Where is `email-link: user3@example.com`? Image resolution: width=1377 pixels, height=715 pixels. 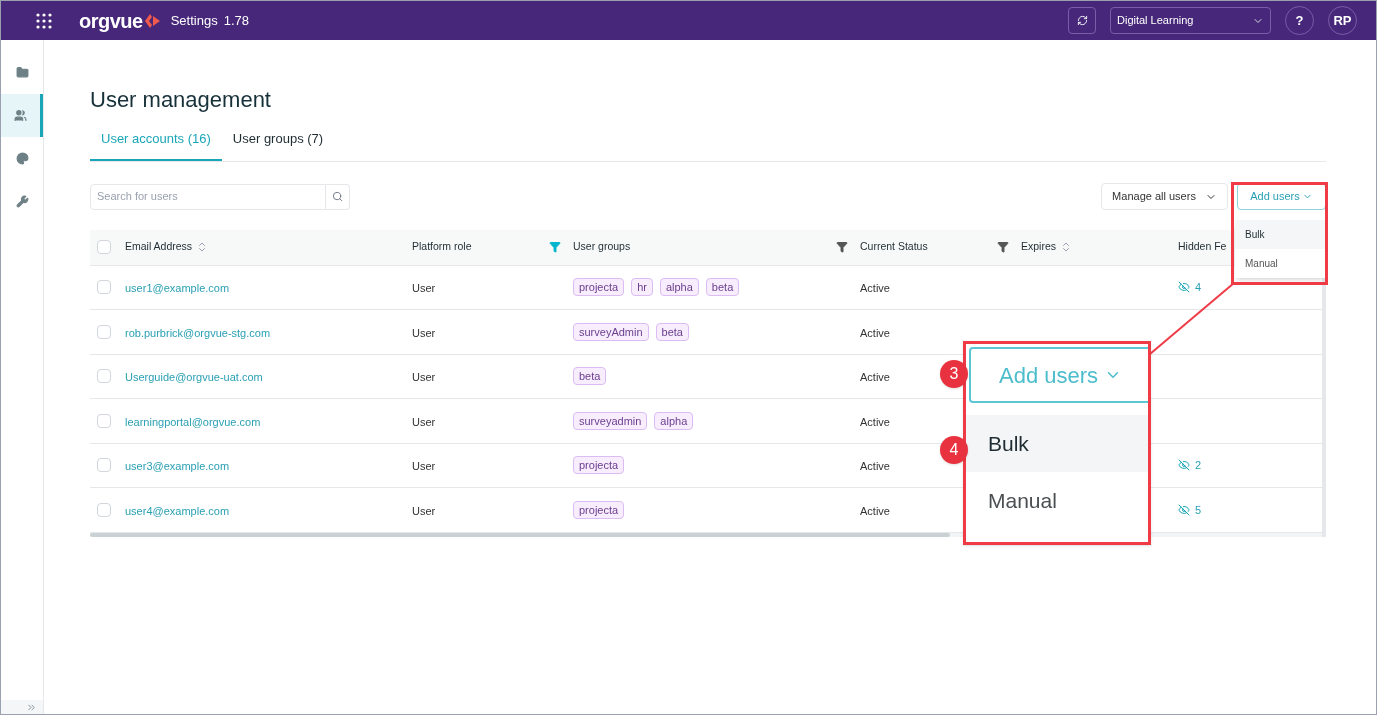 email-link: user3@example.com is located at coordinates (177, 466).